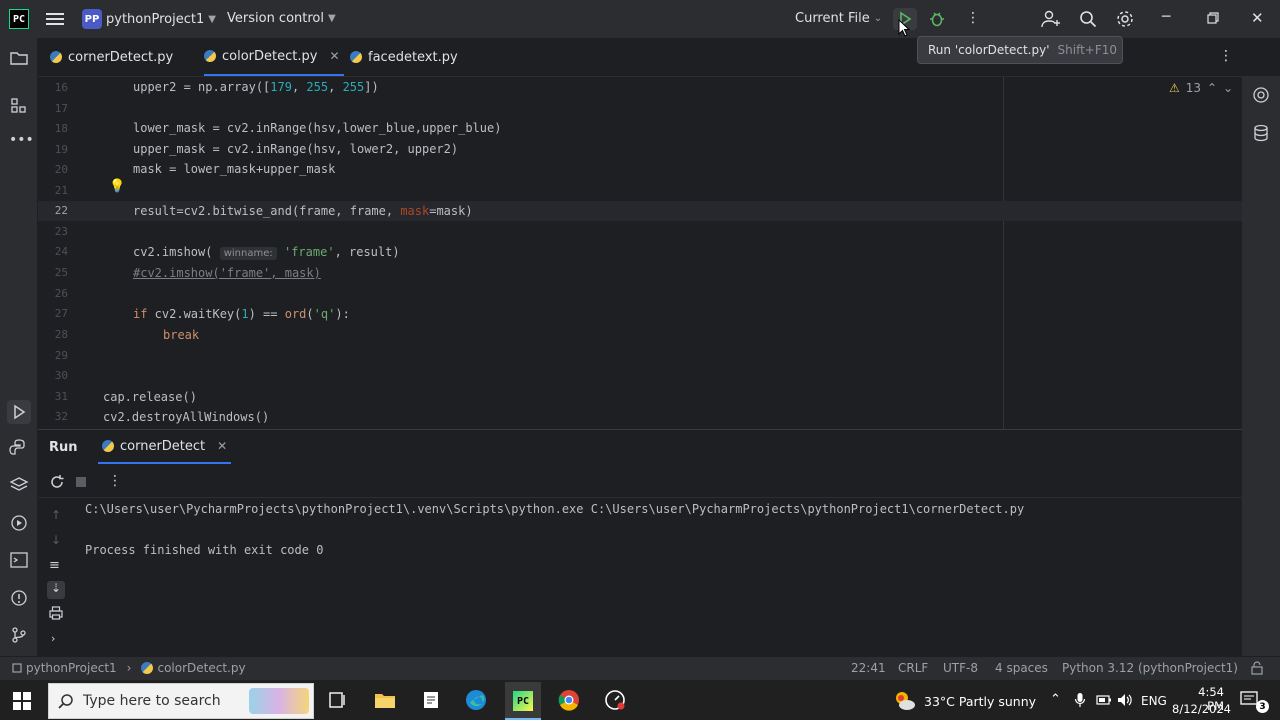 The height and width of the screenshot is (720, 1280). Describe the element at coordinates (1258, 354) in the screenshot. I see `right-tool-window-bar` at that location.